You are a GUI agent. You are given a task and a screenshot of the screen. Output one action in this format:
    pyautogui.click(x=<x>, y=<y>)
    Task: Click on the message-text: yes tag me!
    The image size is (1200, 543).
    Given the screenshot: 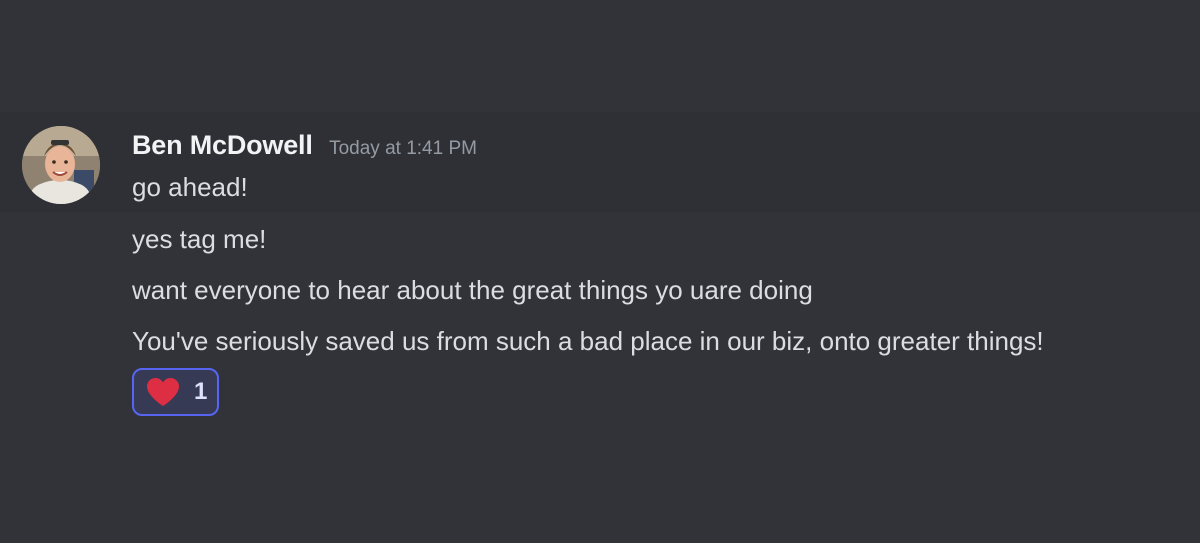 What is the action you would take?
    pyautogui.click(x=199, y=239)
    